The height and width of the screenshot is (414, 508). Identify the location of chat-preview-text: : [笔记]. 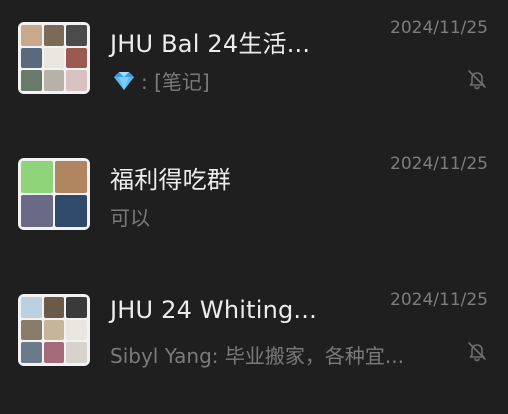
(175, 82).